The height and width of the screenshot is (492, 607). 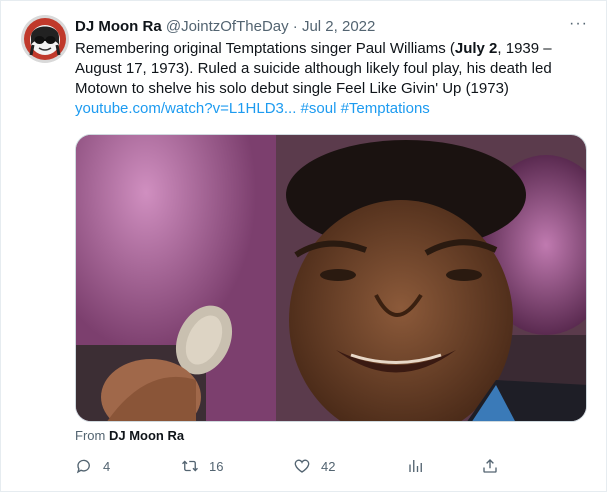 I want to click on reply-button: 4, so click(x=92, y=466).